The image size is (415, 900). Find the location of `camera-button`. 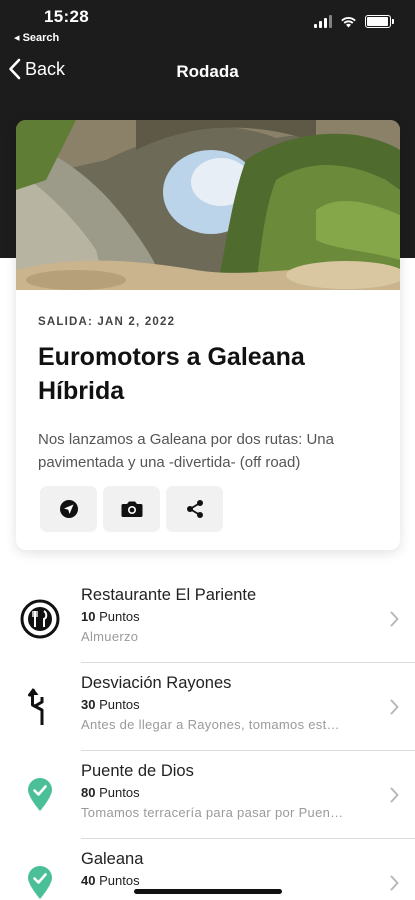

camera-button is located at coordinates (131, 509).